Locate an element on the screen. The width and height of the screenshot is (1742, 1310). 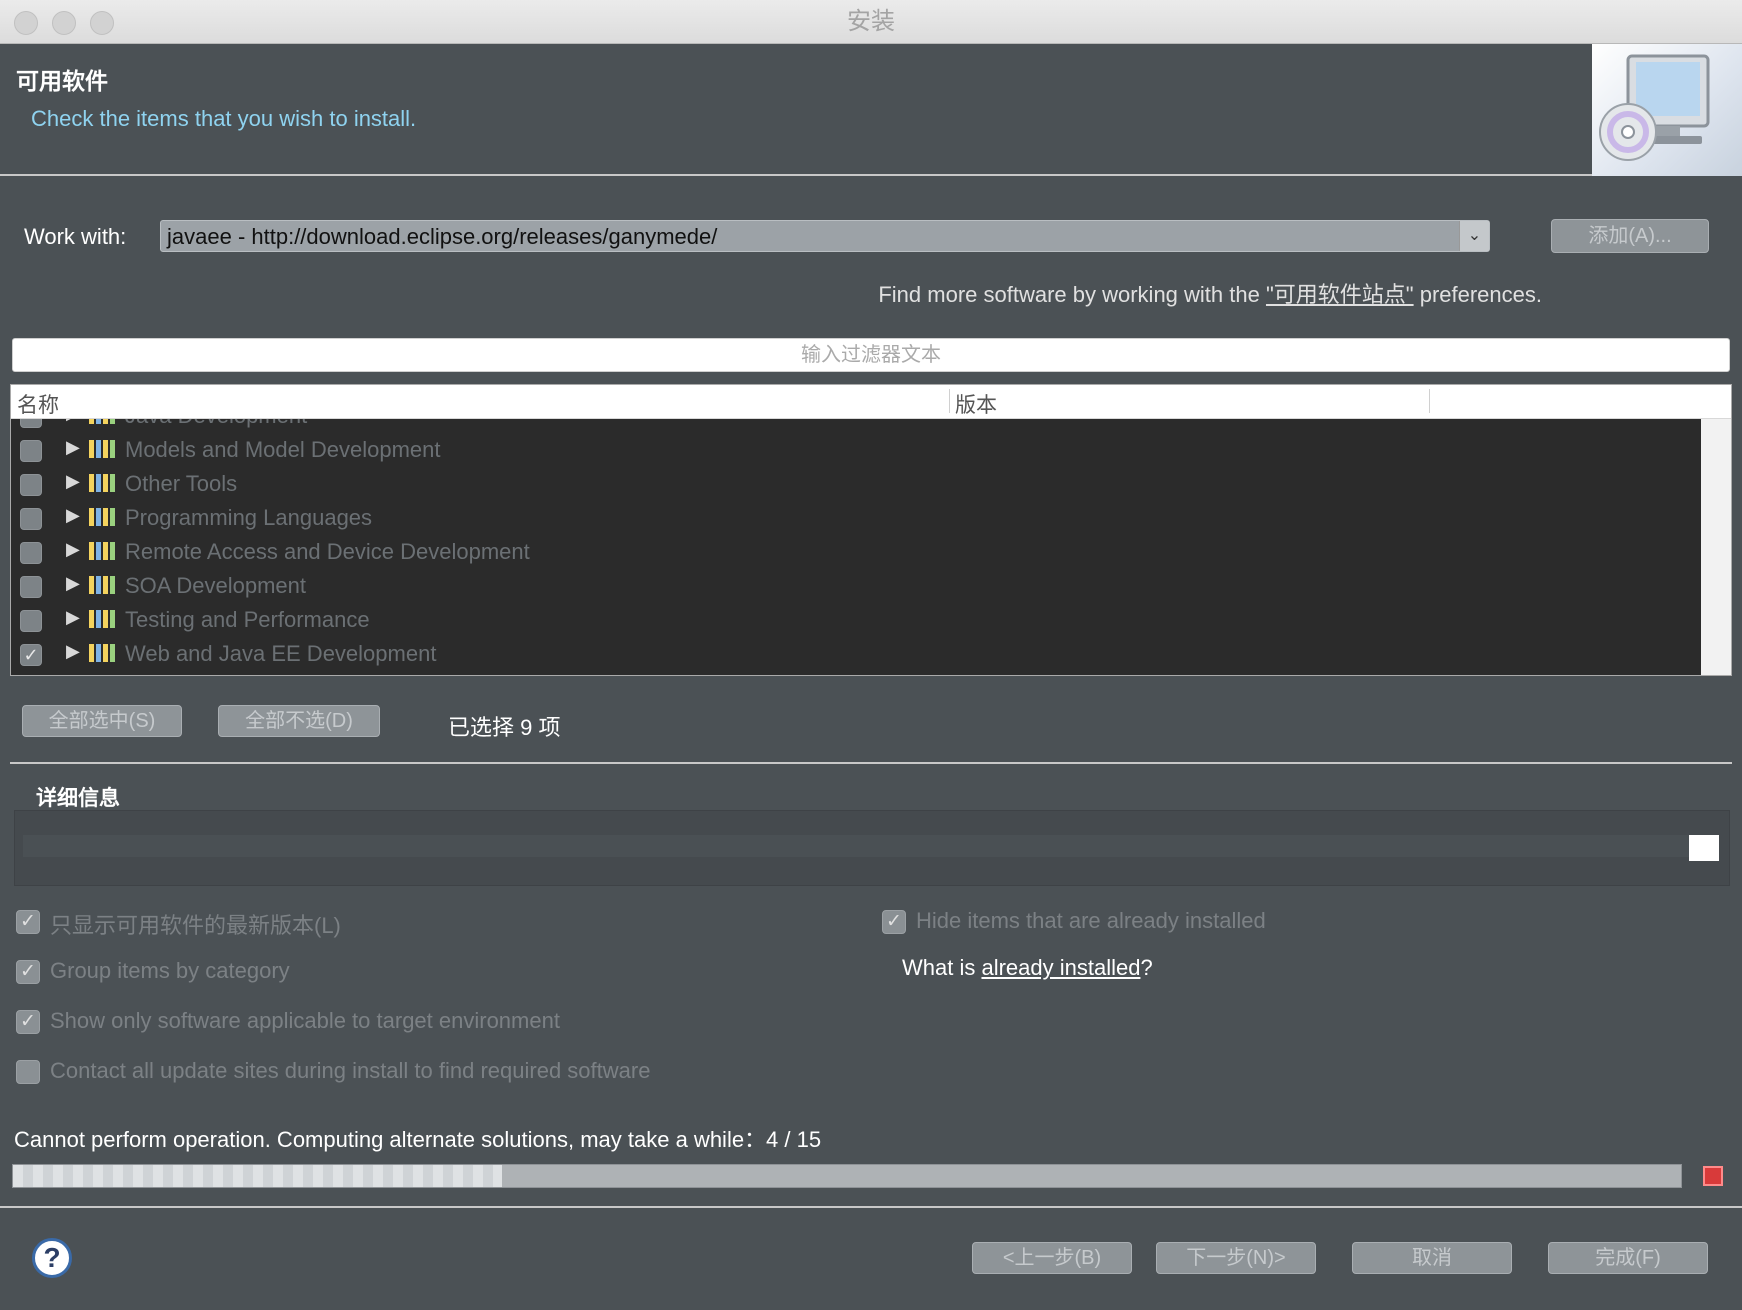
tree-row-label: Web and Java EE Development is located at coordinates (281, 653).